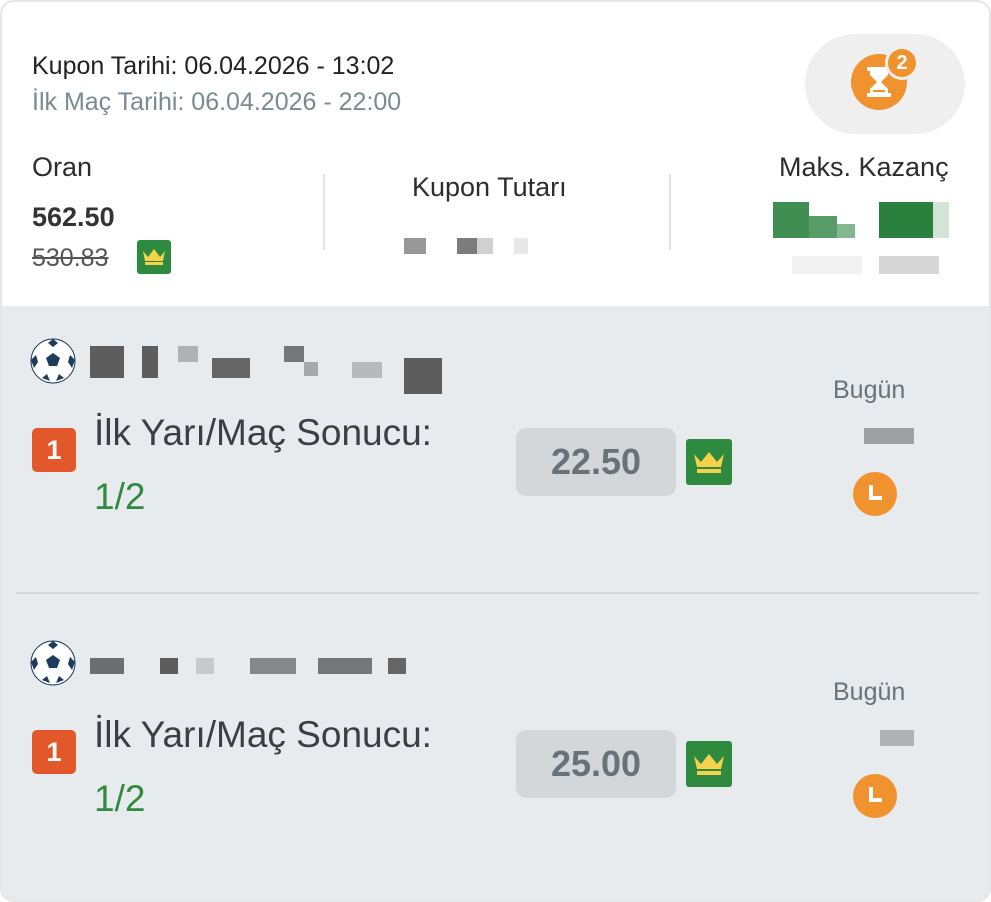 The image size is (991, 902). What do you see at coordinates (70, 258) in the screenshot?
I see `odds-old-value: 530.83` at bounding box center [70, 258].